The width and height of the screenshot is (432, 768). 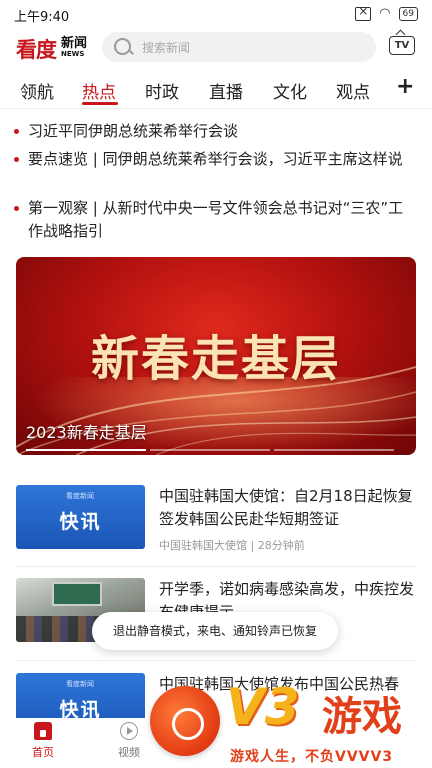 I want to click on banner-title: 新春走基层, so click(x=215, y=359).